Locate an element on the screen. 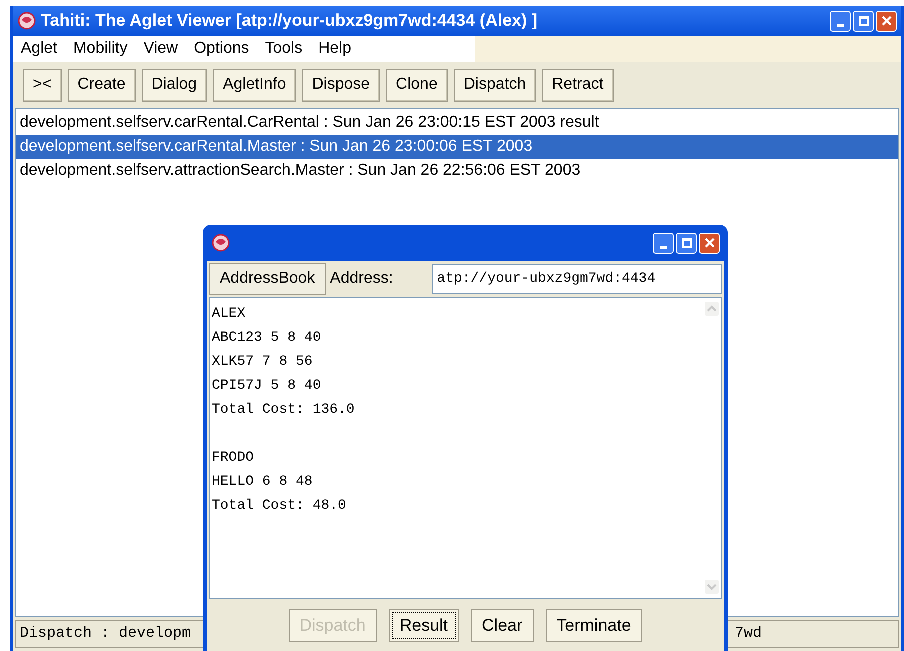  toolbar-button: Dispose is located at coordinates (341, 85).